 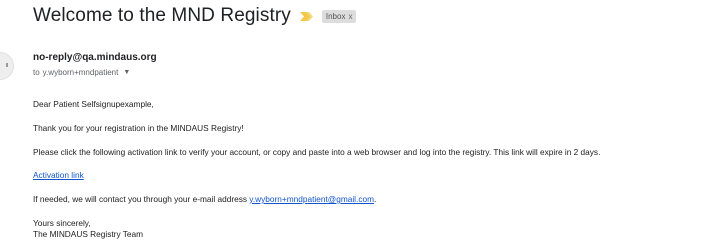 What do you see at coordinates (88, 234) in the screenshot?
I see `signature-text: The MINDAUS Registry Team` at bounding box center [88, 234].